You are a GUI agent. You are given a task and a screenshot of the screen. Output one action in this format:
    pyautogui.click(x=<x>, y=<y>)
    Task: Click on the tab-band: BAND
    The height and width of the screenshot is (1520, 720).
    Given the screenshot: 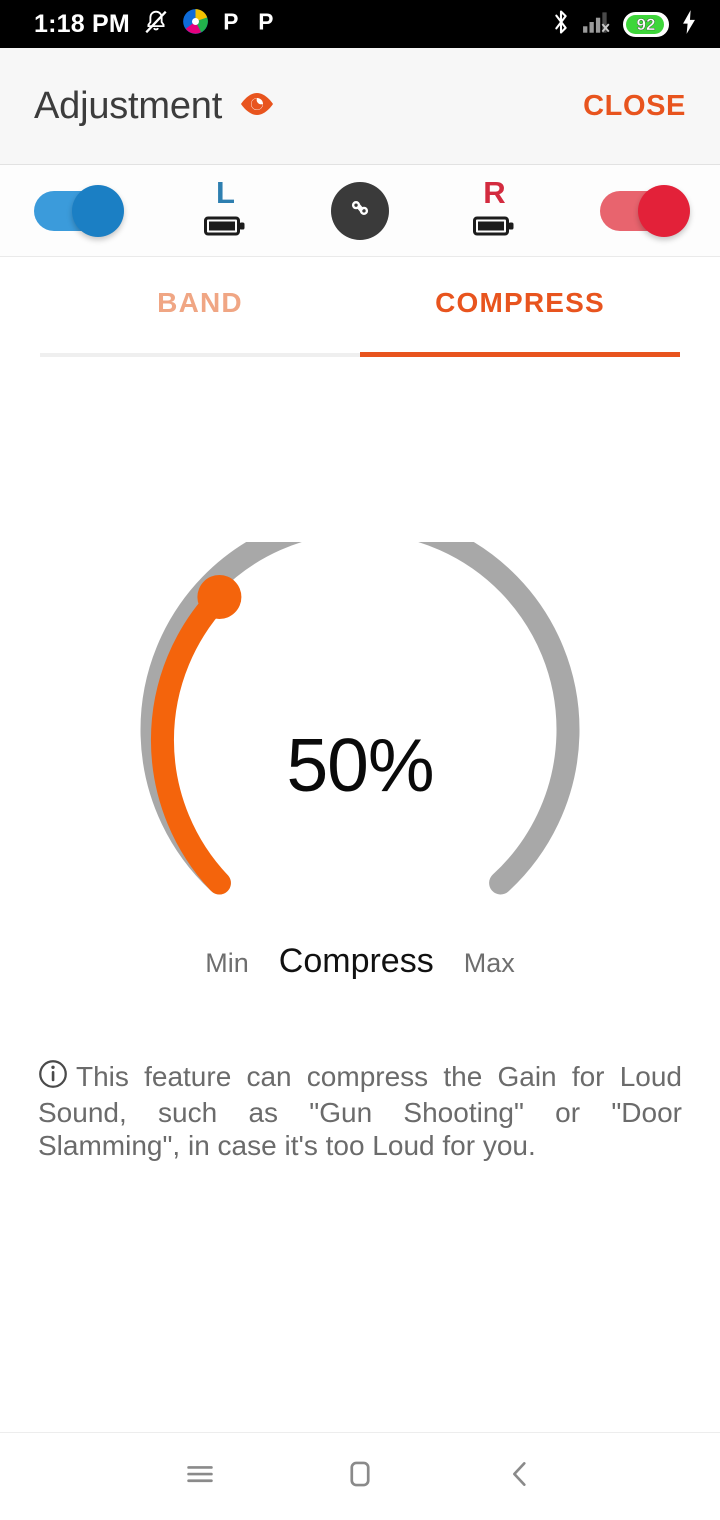 What is the action you would take?
    pyautogui.click(x=200, y=307)
    